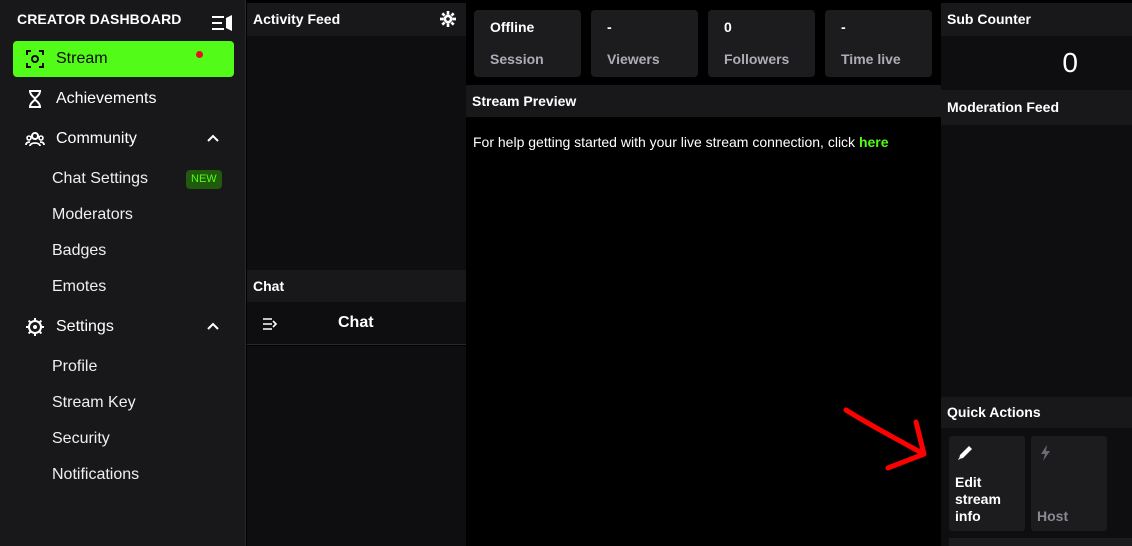  I want to click on live-status-dot, so click(199, 54).